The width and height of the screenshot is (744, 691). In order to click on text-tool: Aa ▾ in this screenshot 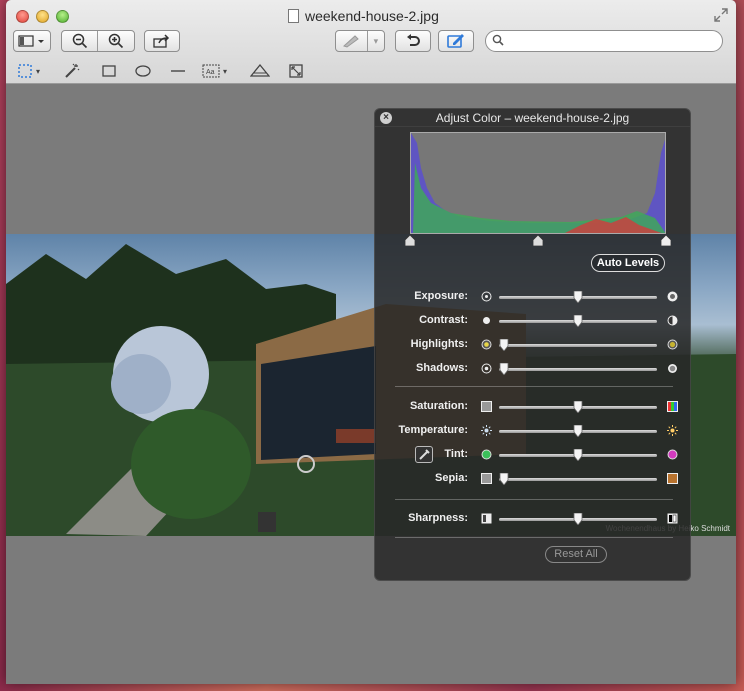, I will do `click(214, 71)`.